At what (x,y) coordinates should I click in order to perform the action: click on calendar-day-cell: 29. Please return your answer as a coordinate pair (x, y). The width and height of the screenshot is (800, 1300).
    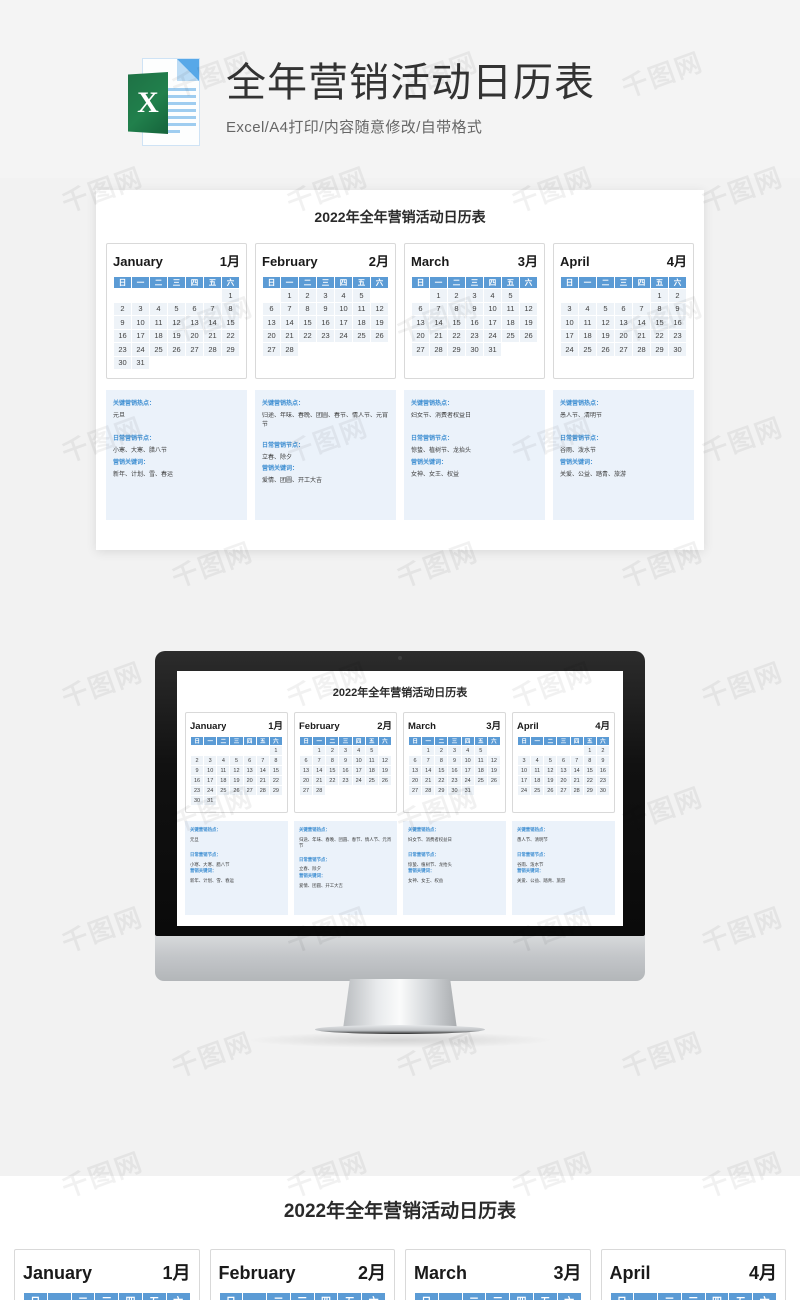
    Looking at the image, I should click on (441, 790).